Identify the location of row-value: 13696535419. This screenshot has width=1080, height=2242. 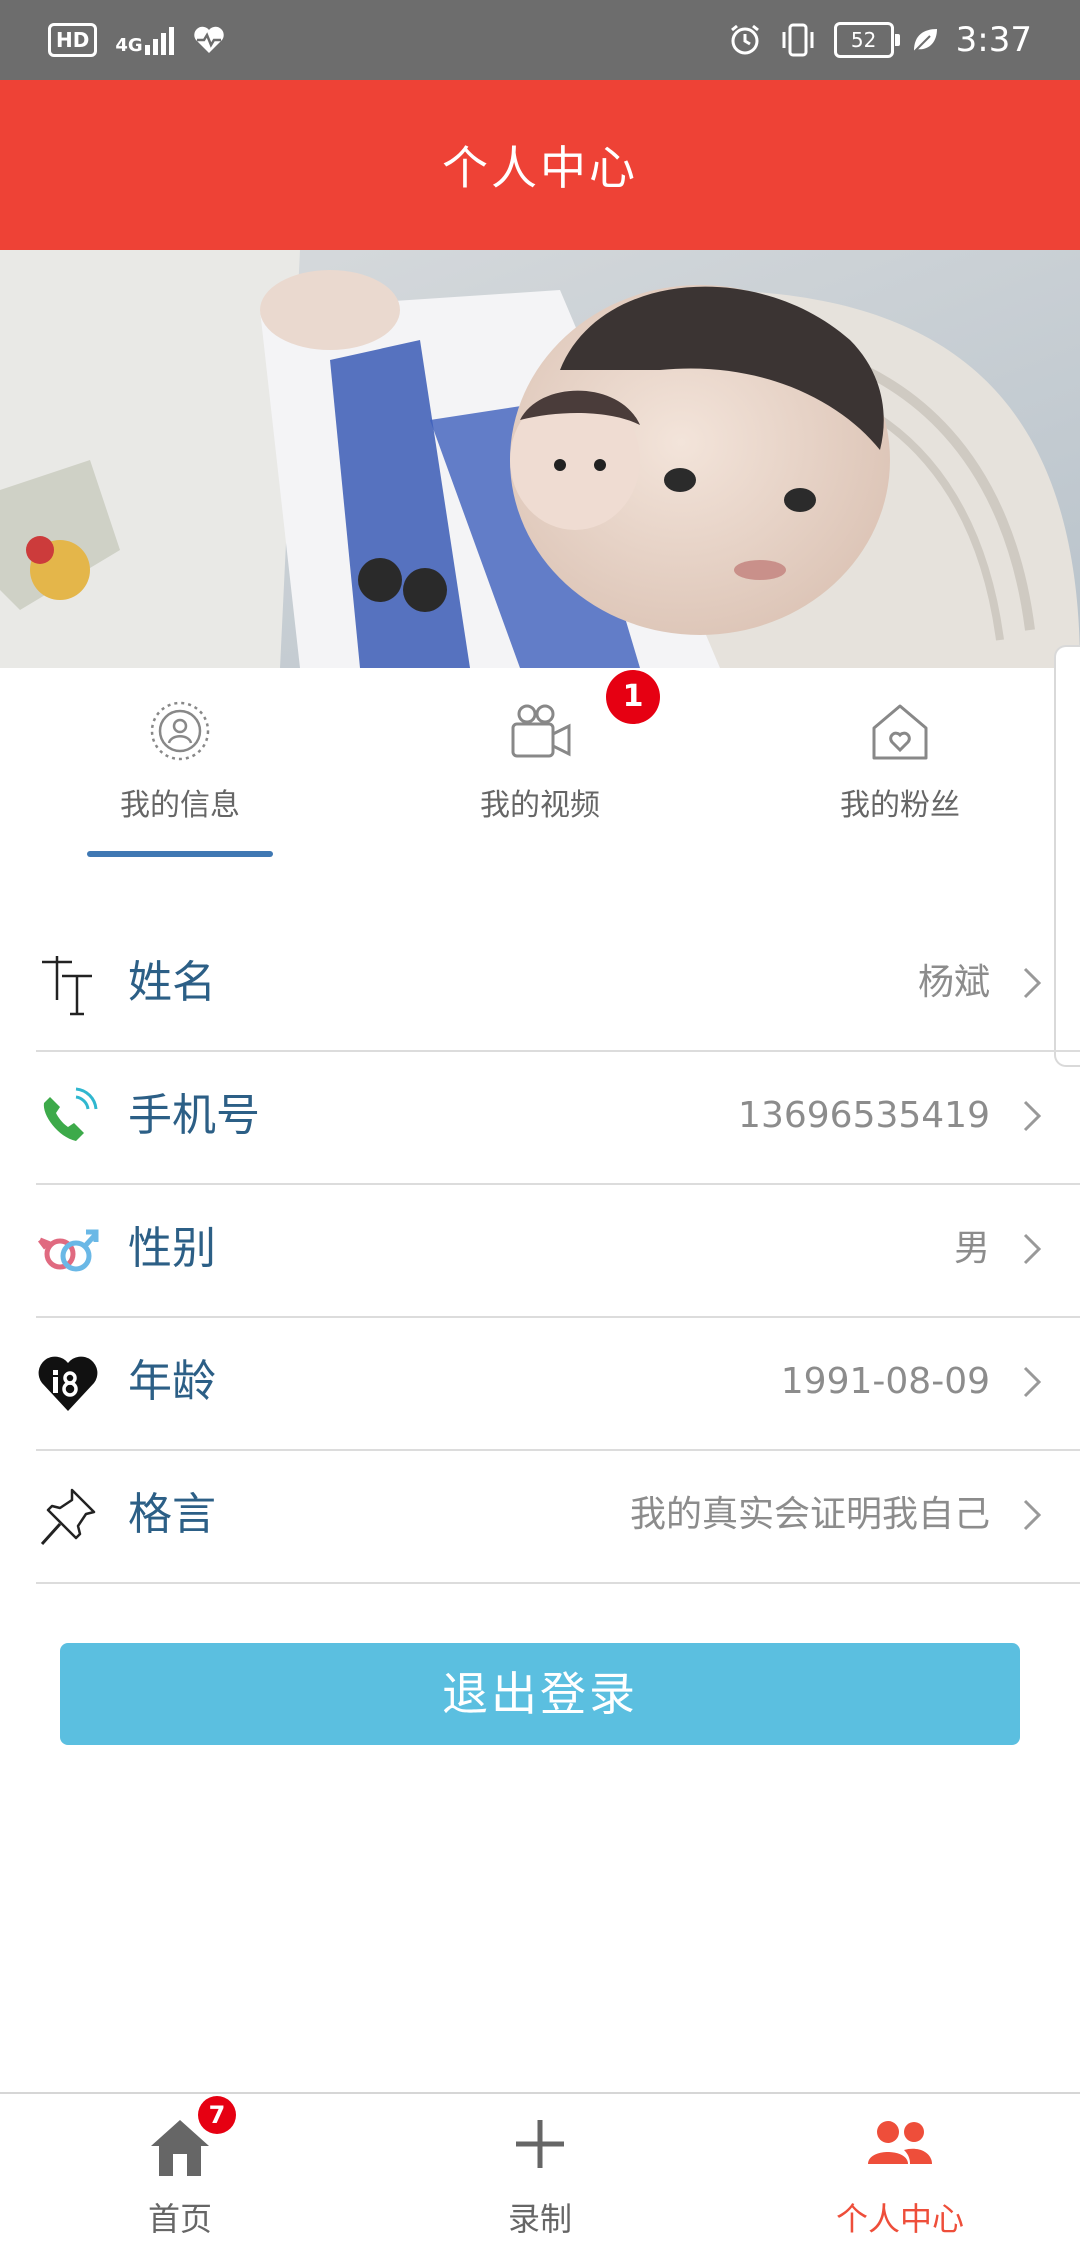
(864, 1115).